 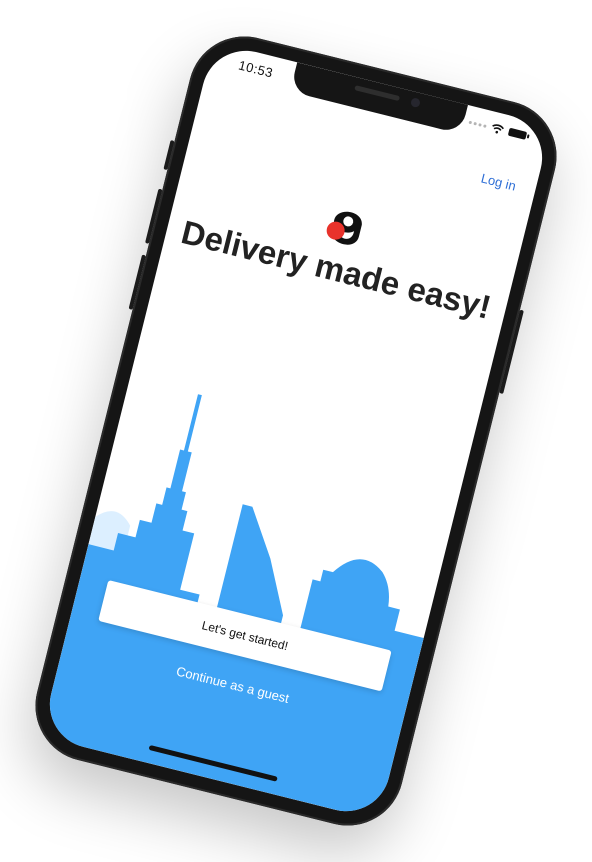 What do you see at coordinates (137, 282) in the screenshot?
I see `volume-down-button` at bounding box center [137, 282].